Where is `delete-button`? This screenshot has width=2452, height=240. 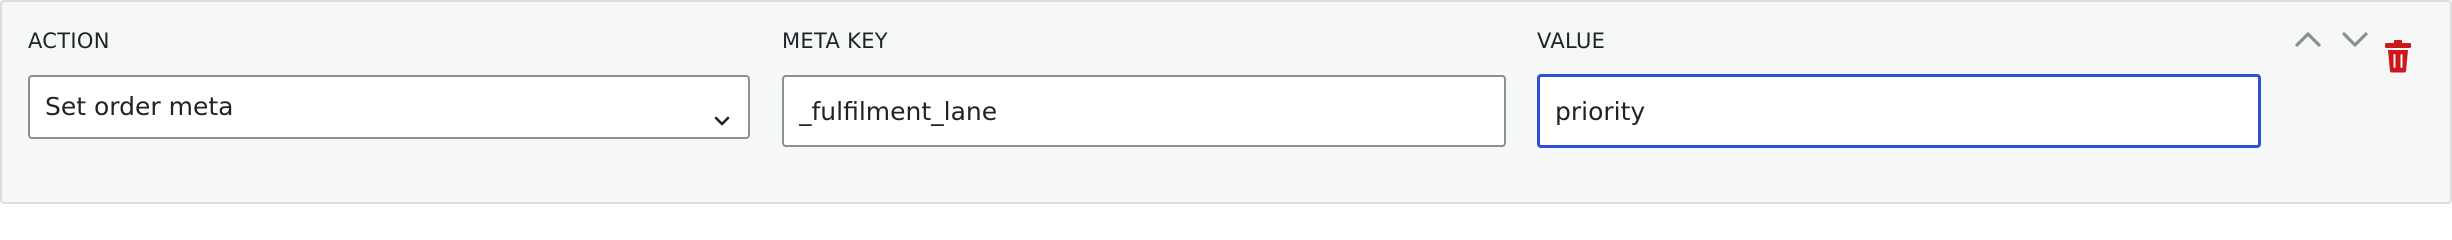
delete-button is located at coordinates (2398, 56).